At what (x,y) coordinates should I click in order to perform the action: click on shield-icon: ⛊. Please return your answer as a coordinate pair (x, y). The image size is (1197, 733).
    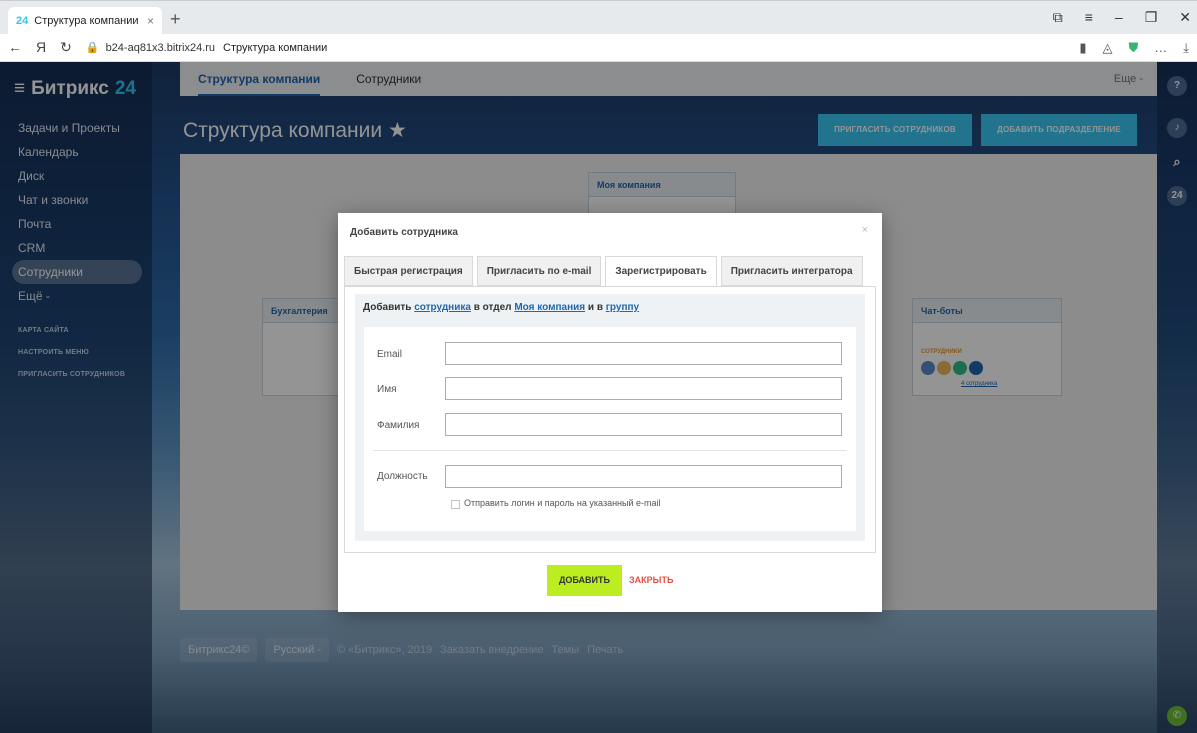
    Looking at the image, I should click on (1133, 48).